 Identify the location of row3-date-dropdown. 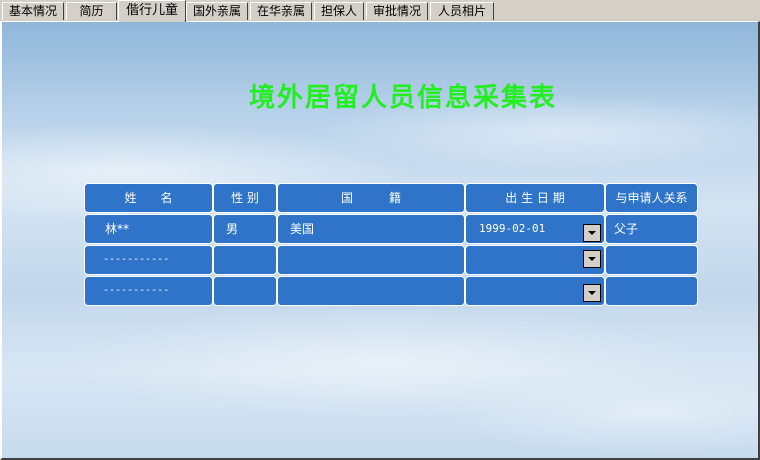
(592, 293).